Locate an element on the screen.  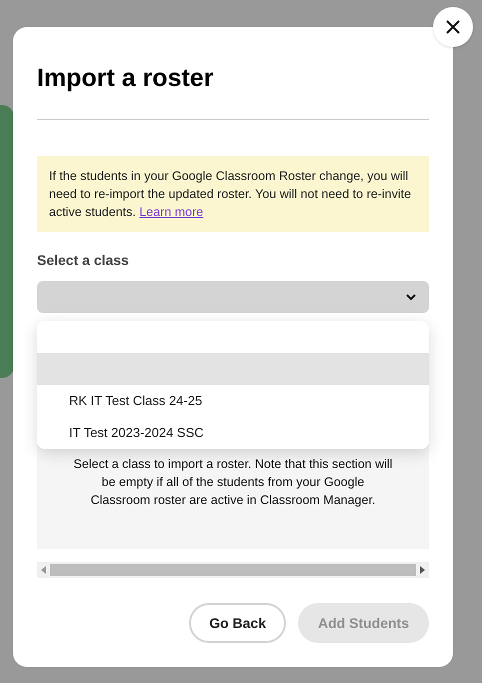
class-select is located at coordinates (233, 297).